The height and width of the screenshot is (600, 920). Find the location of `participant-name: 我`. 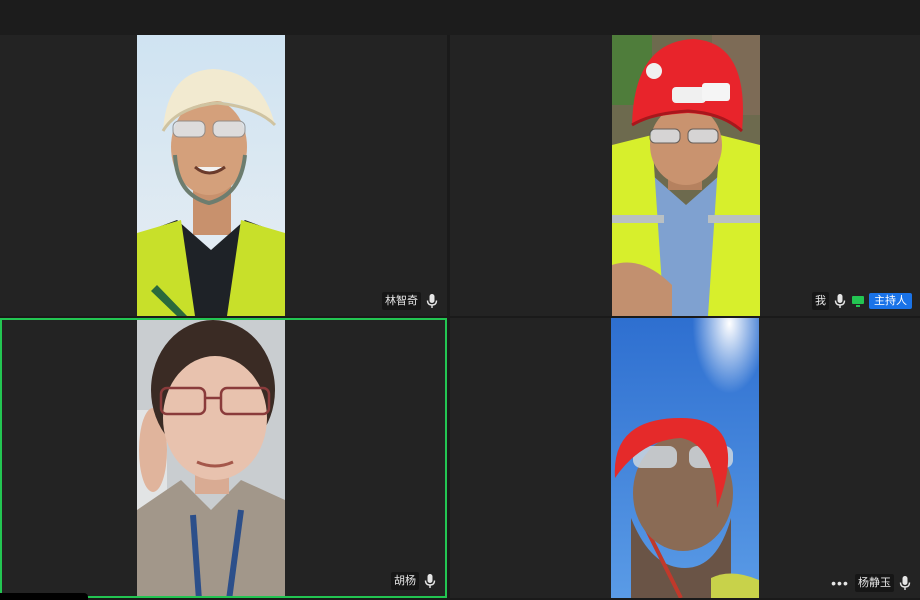

participant-name: 我 is located at coordinates (820, 301).